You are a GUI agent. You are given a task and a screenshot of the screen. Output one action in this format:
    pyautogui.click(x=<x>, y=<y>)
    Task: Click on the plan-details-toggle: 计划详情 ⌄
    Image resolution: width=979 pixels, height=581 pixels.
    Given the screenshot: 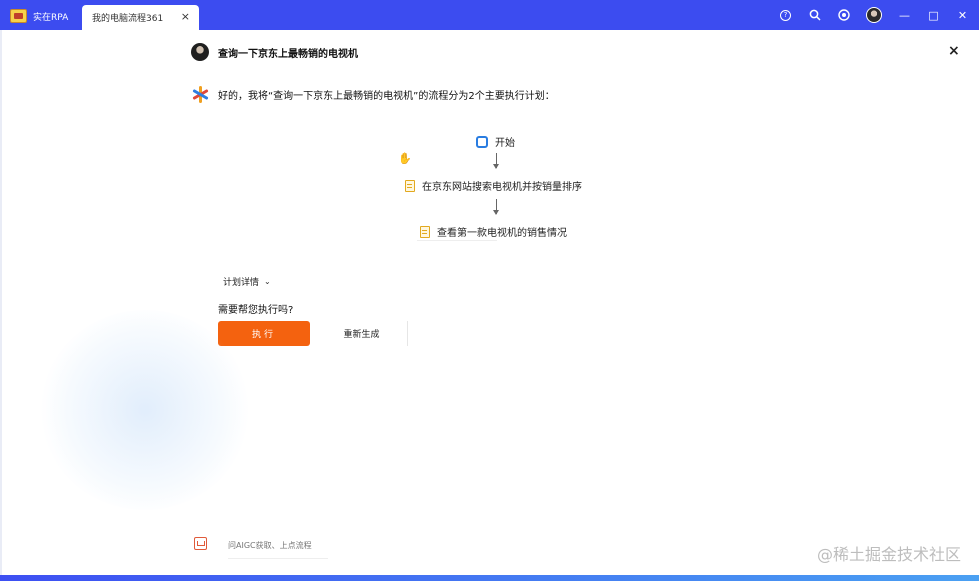 What is the action you would take?
    pyautogui.click(x=247, y=281)
    